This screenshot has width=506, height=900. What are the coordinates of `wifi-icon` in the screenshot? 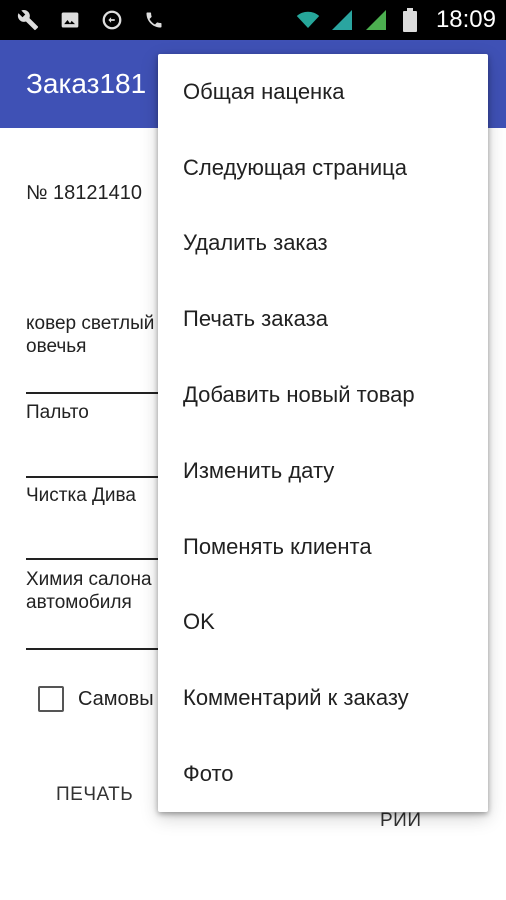 It's located at (308, 20).